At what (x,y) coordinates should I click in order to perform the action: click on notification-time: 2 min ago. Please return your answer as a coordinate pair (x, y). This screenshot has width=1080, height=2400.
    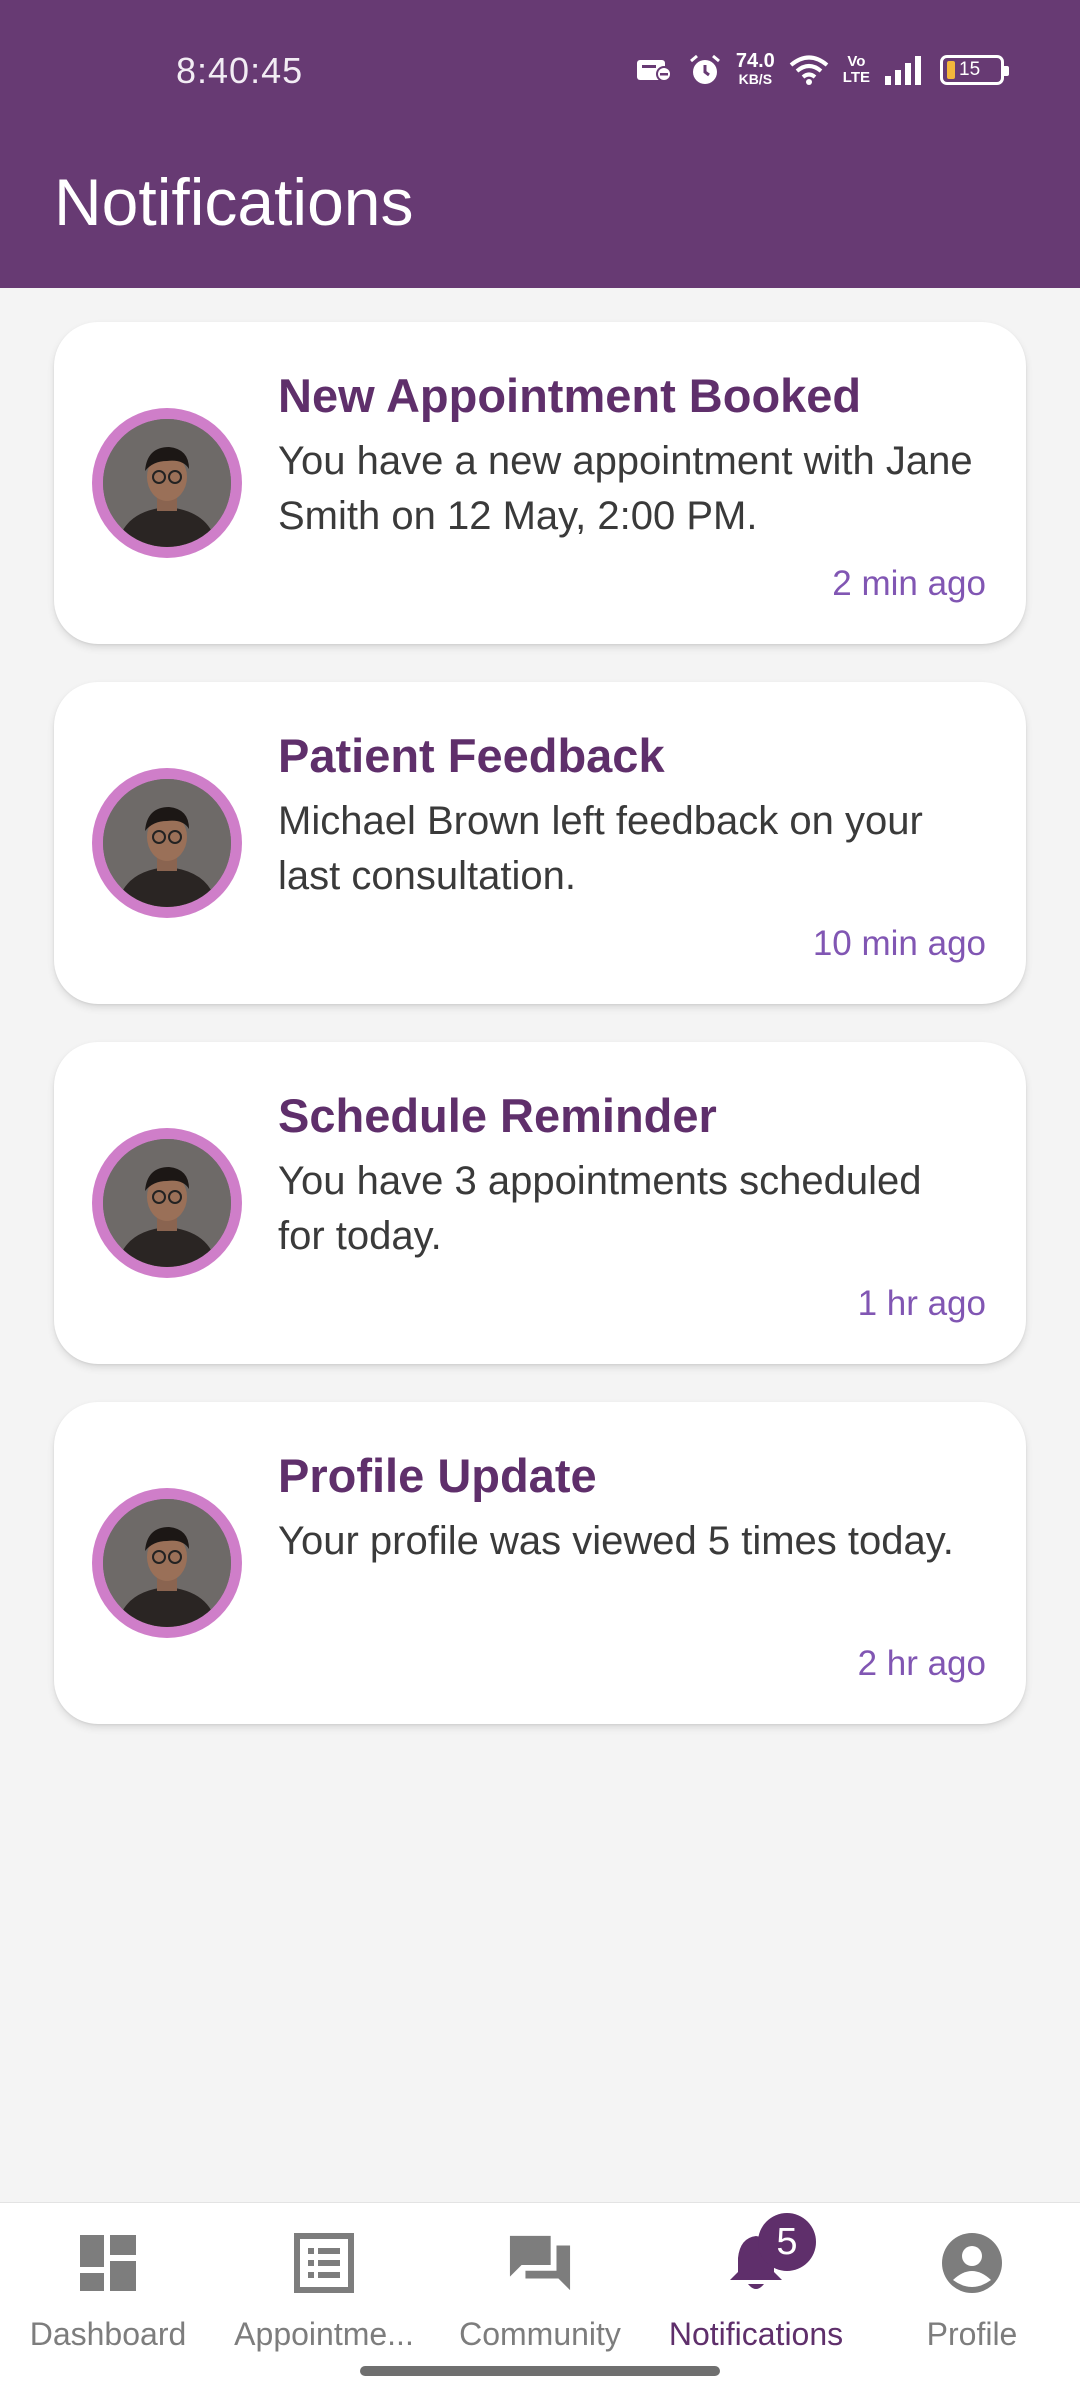
    Looking at the image, I should click on (909, 583).